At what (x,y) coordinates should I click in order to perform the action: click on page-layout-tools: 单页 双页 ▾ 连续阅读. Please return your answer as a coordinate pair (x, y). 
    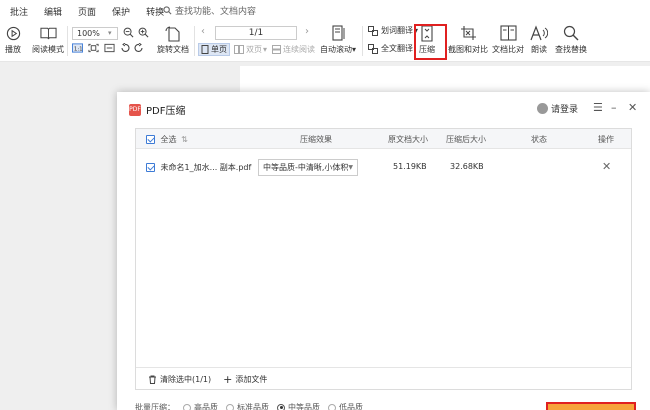
    Looking at the image, I should click on (256, 49).